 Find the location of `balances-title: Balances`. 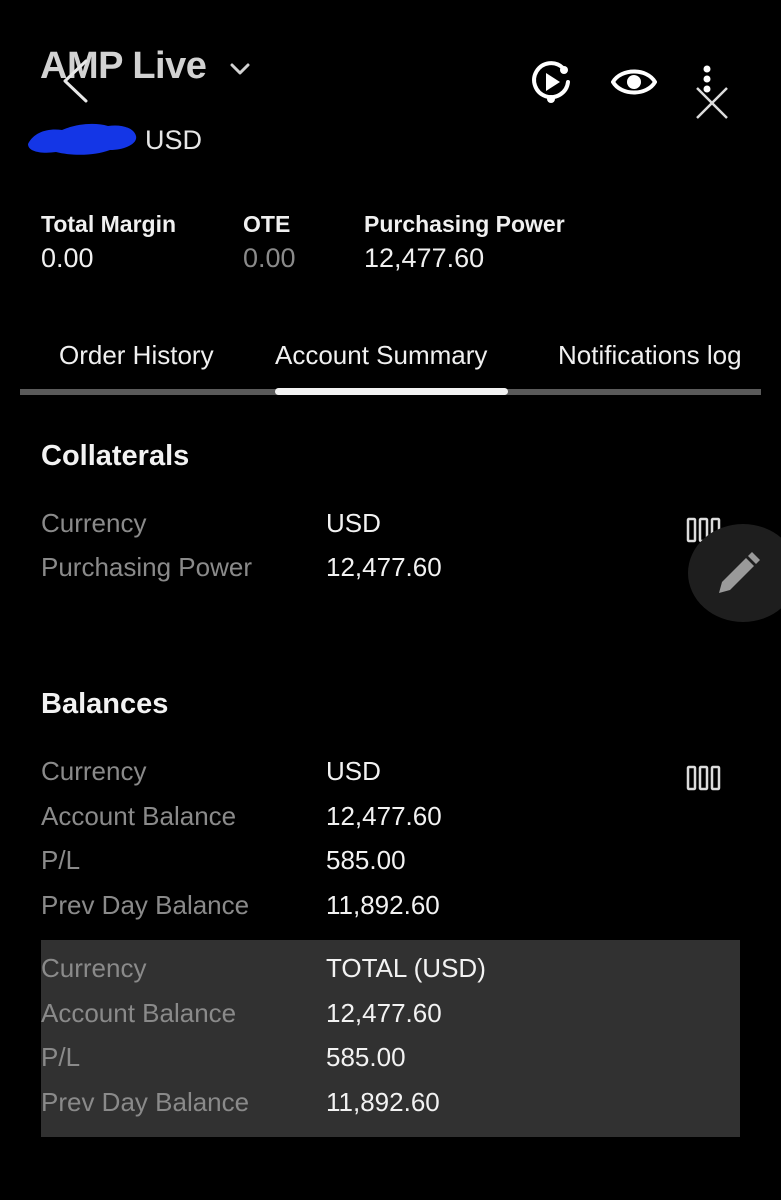

balances-title: Balances is located at coordinates (105, 704).